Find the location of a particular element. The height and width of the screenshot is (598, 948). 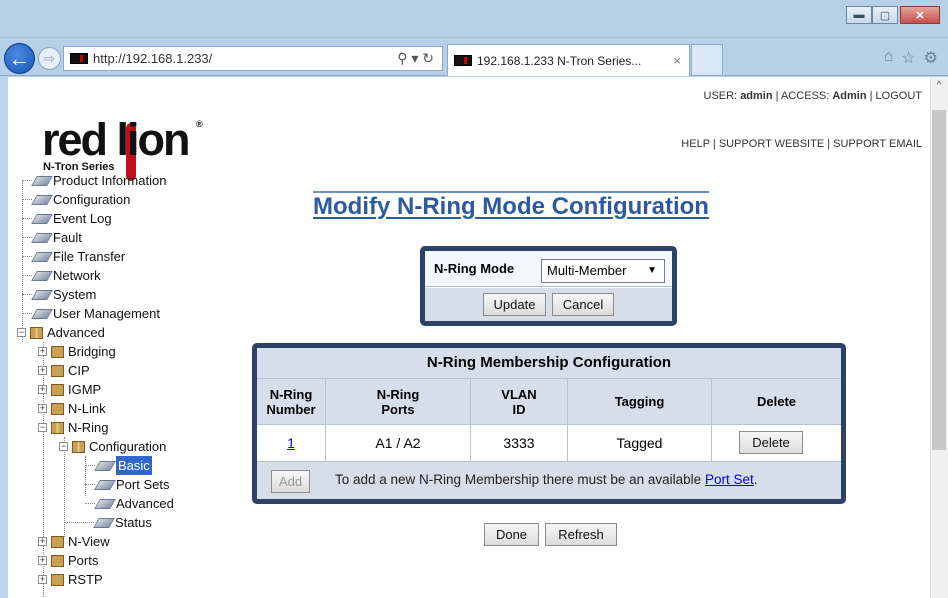

table-cell-number: 1 is located at coordinates (291, 442).